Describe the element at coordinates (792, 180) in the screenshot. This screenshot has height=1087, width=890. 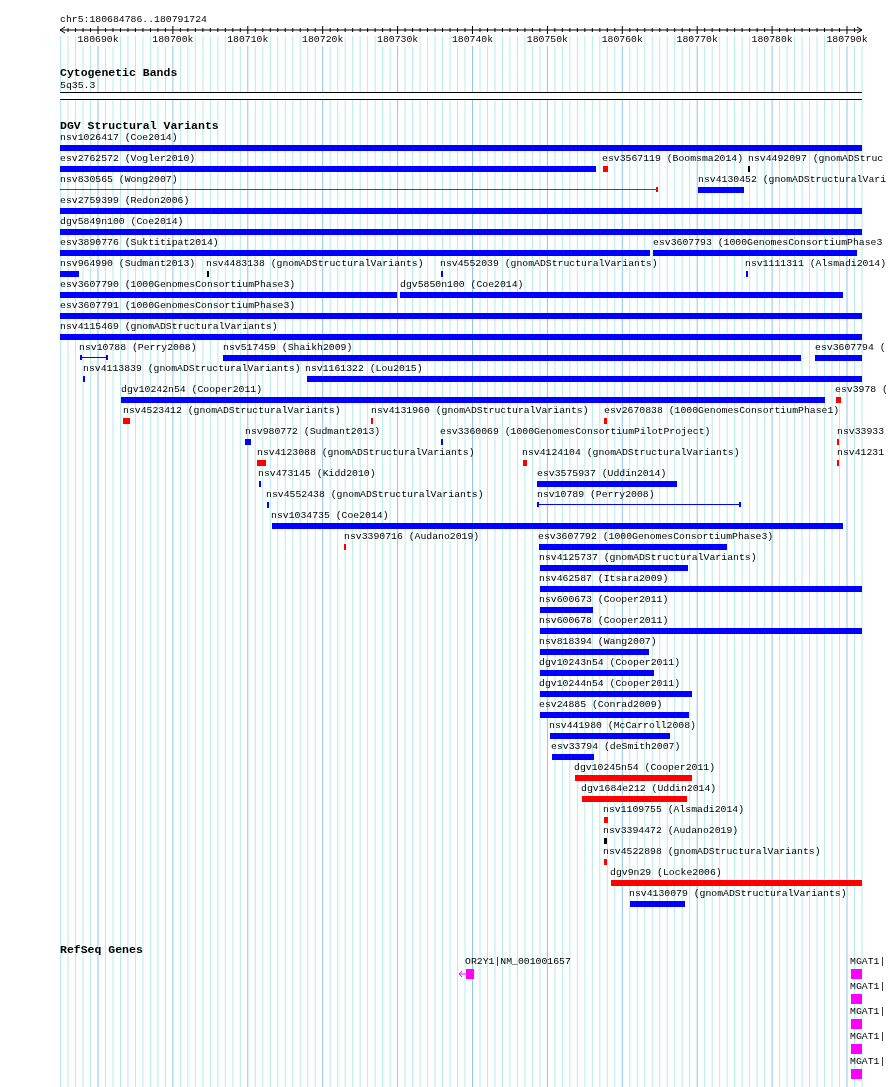
I see `variant-label: nsv4130452 (gnomADStructuralVari` at that location.